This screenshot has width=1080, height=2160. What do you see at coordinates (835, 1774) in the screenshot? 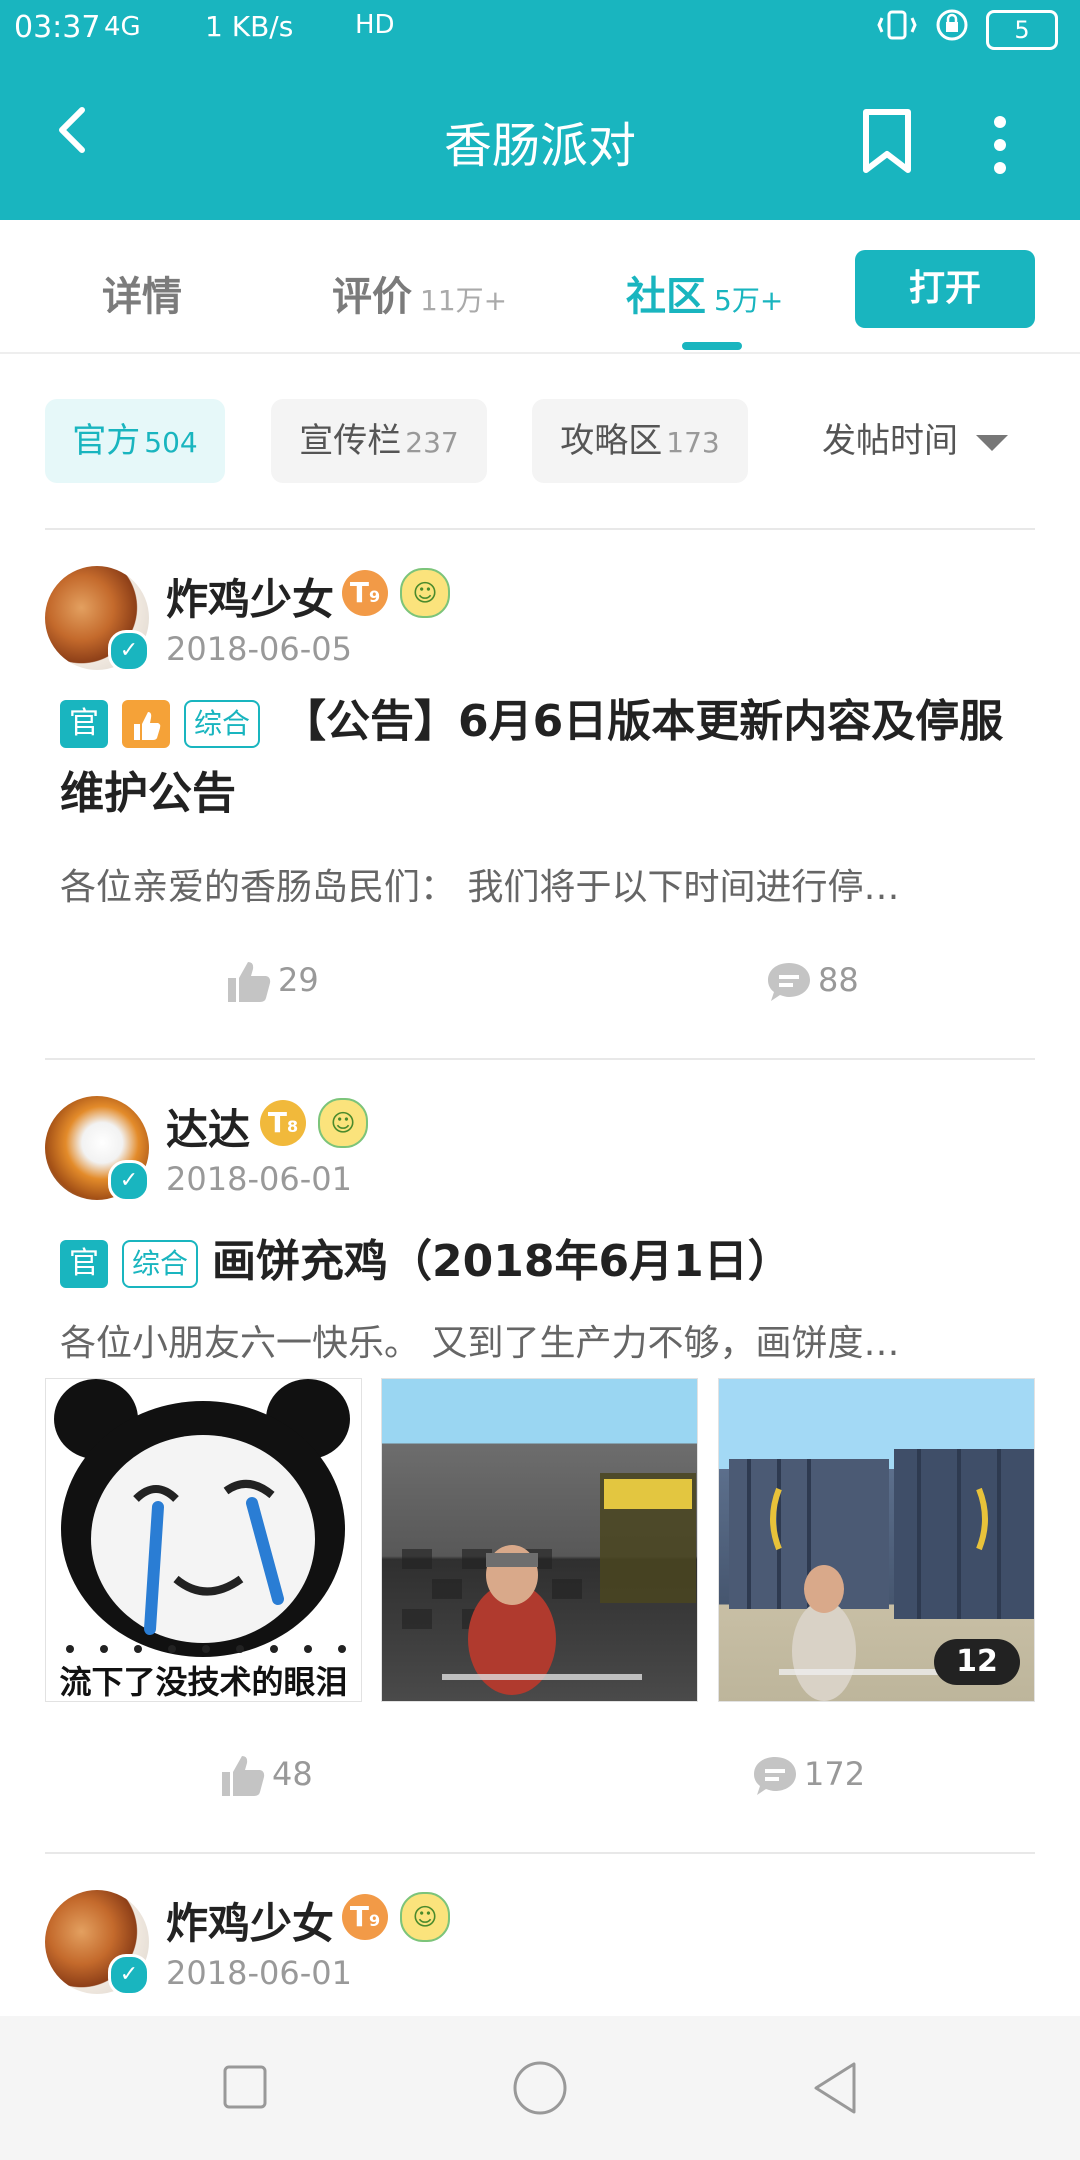
I see `comment-count: 172` at bounding box center [835, 1774].